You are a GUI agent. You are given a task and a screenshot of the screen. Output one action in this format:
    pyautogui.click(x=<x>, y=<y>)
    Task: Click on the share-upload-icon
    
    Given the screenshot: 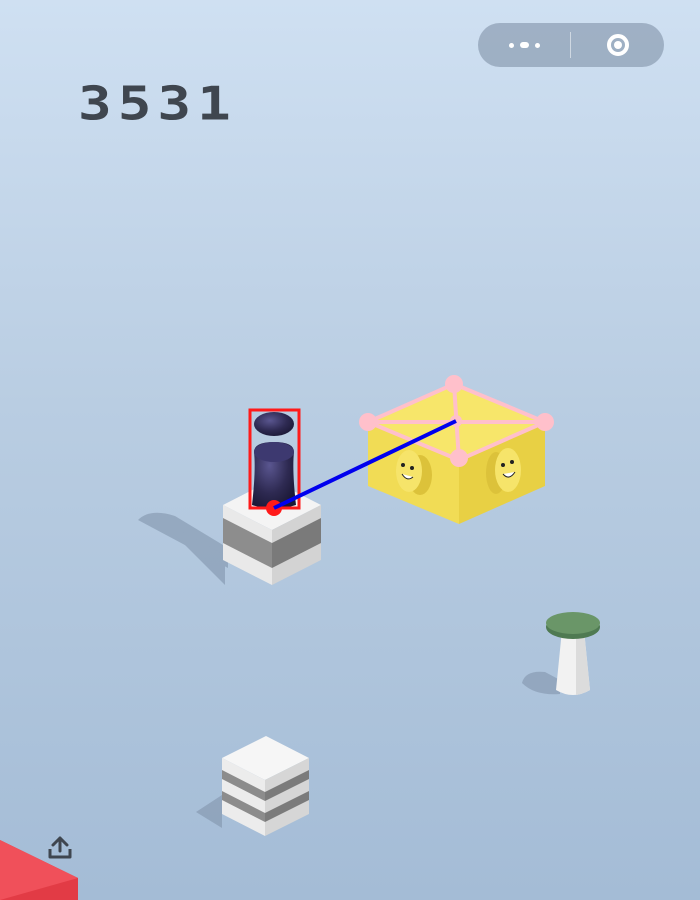 What is the action you would take?
    pyautogui.click(x=60, y=847)
    